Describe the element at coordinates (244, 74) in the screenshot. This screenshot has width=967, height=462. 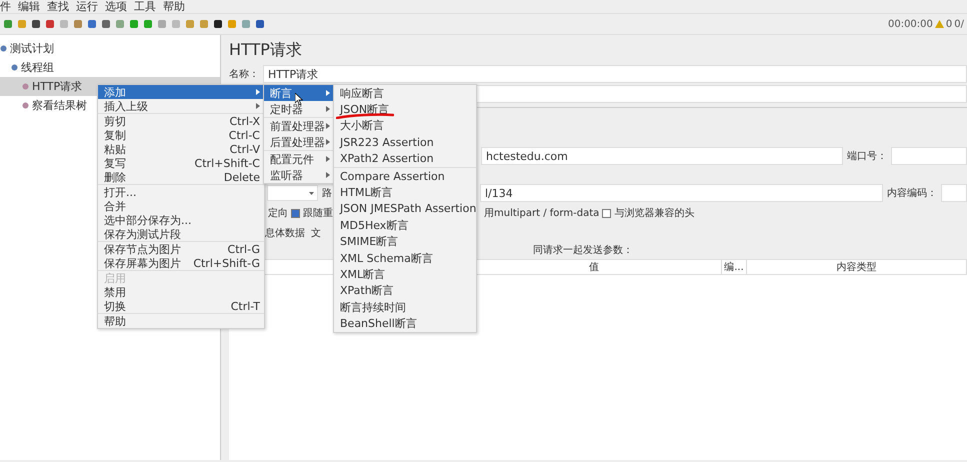
I see `name-label: 名称：` at that location.